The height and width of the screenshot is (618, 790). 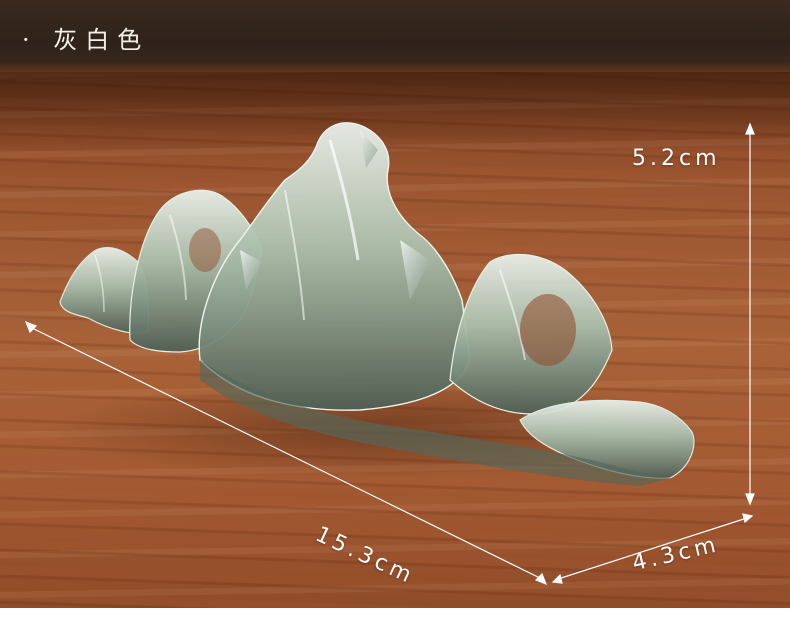 What do you see at coordinates (676, 158) in the screenshot?
I see `height-dimension-label: 5.2cm` at bounding box center [676, 158].